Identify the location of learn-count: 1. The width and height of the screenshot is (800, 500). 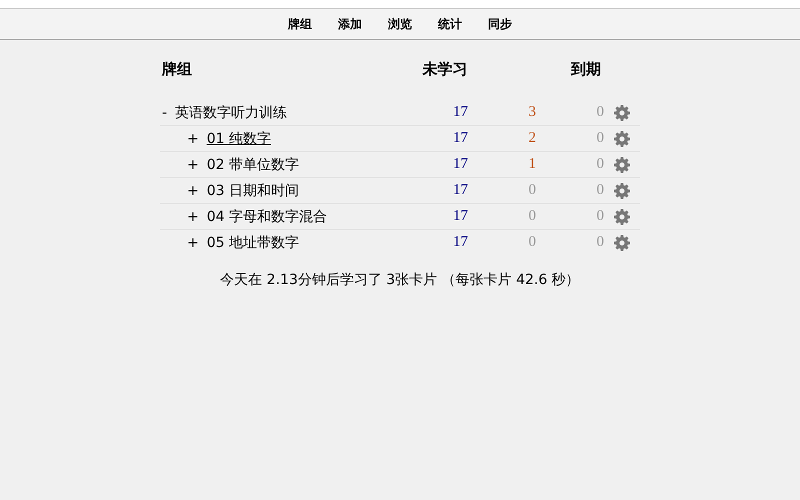
(532, 164).